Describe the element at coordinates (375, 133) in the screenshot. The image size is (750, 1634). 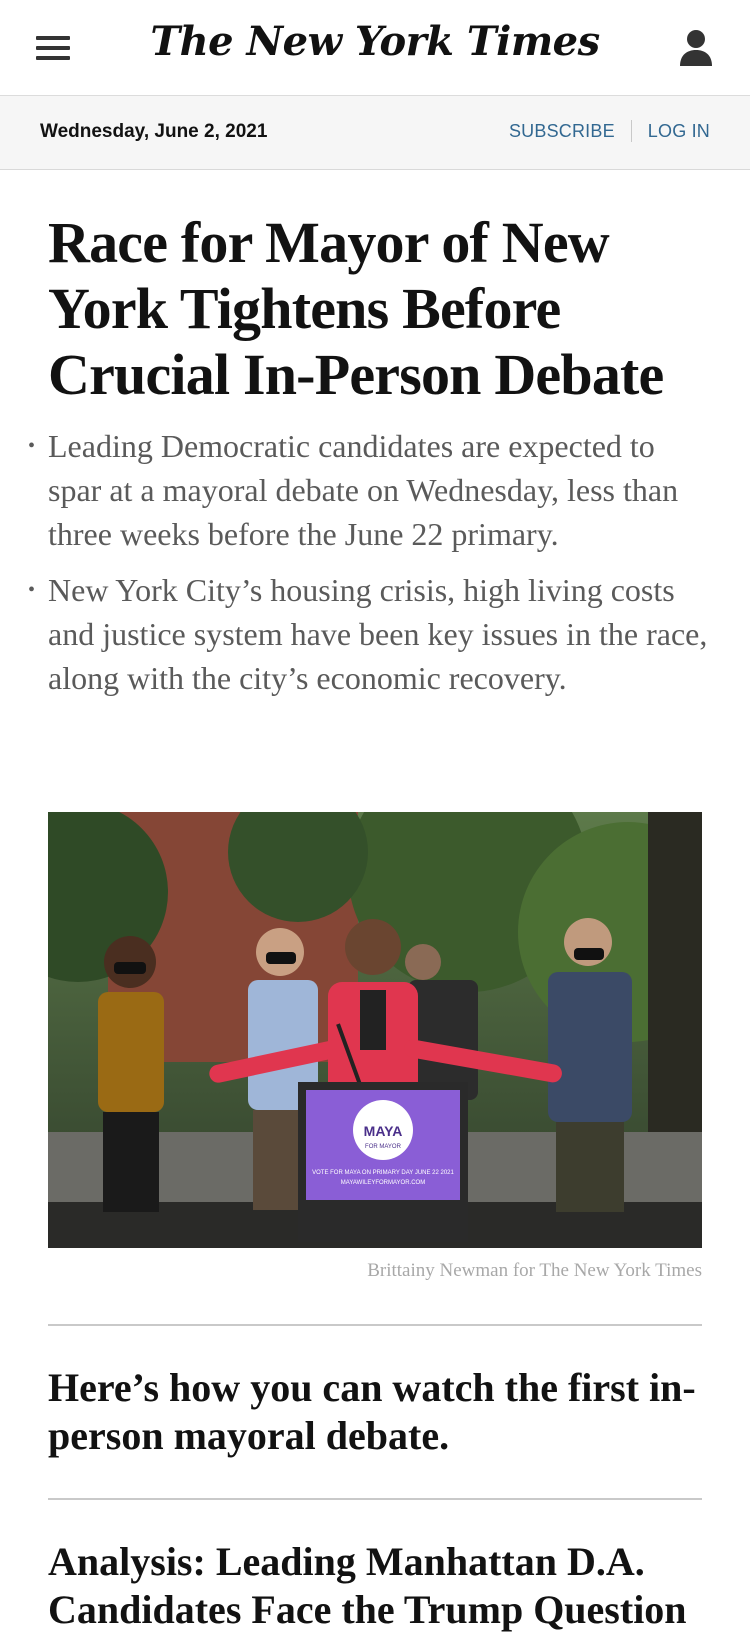
I see `date-bar: Wednesday, June 2, 2021 SUBSCRIBE LOG IN` at that location.